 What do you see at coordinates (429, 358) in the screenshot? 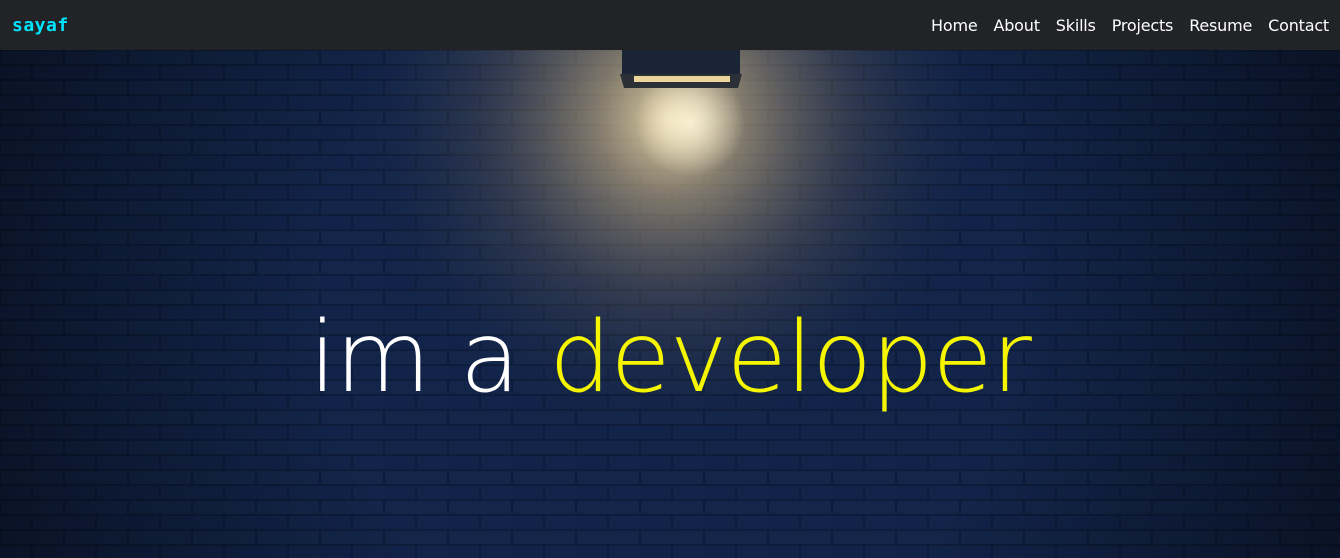
I see `hero-headline-prefix: im a` at bounding box center [429, 358].